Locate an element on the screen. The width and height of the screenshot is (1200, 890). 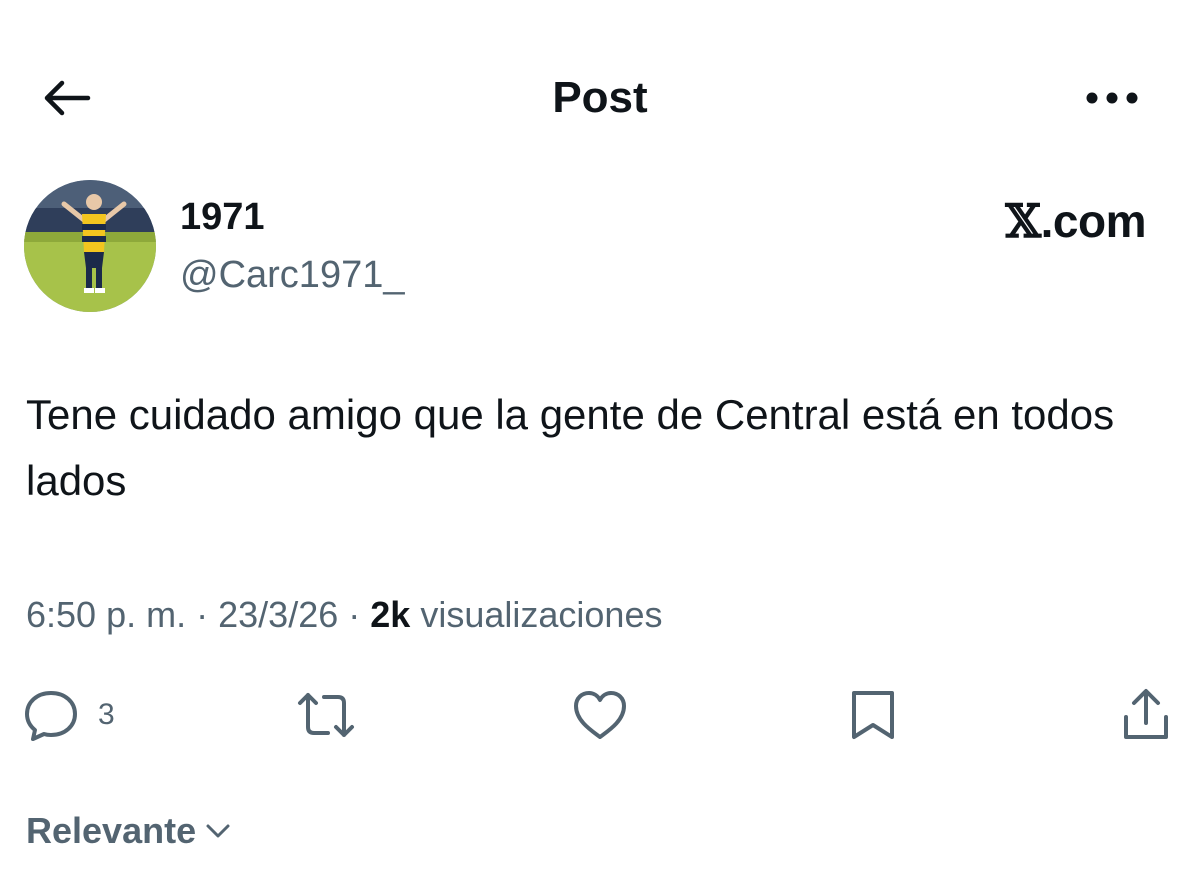
display-name: 1971 is located at coordinates (222, 217).